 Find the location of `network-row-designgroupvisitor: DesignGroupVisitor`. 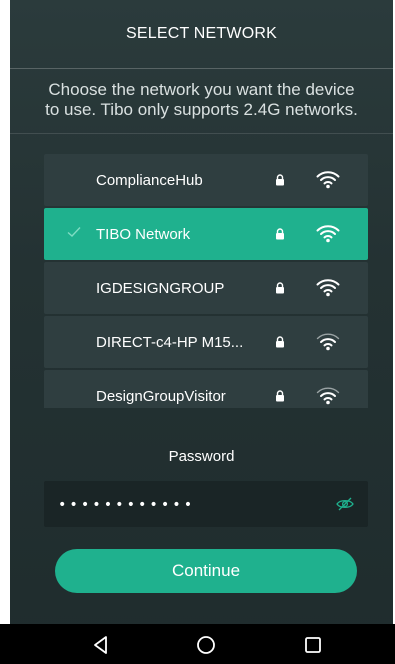

network-row-designgroupvisitor: DesignGroupVisitor is located at coordinates (206, 389).